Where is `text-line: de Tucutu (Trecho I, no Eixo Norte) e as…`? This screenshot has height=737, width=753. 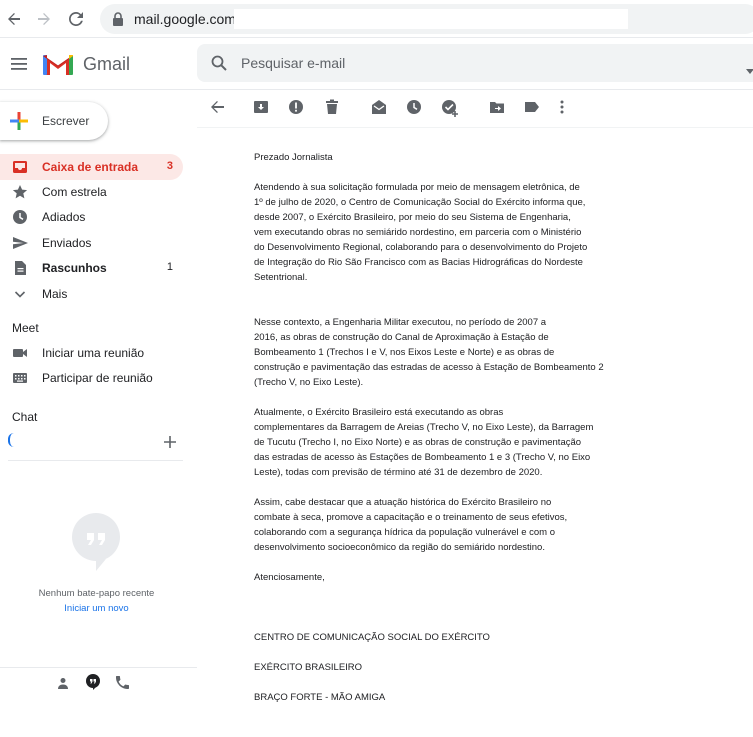 text-line: de Tucutu (Trecho I, no Eixo Norte) e as… is located at coordinates (418, 442).